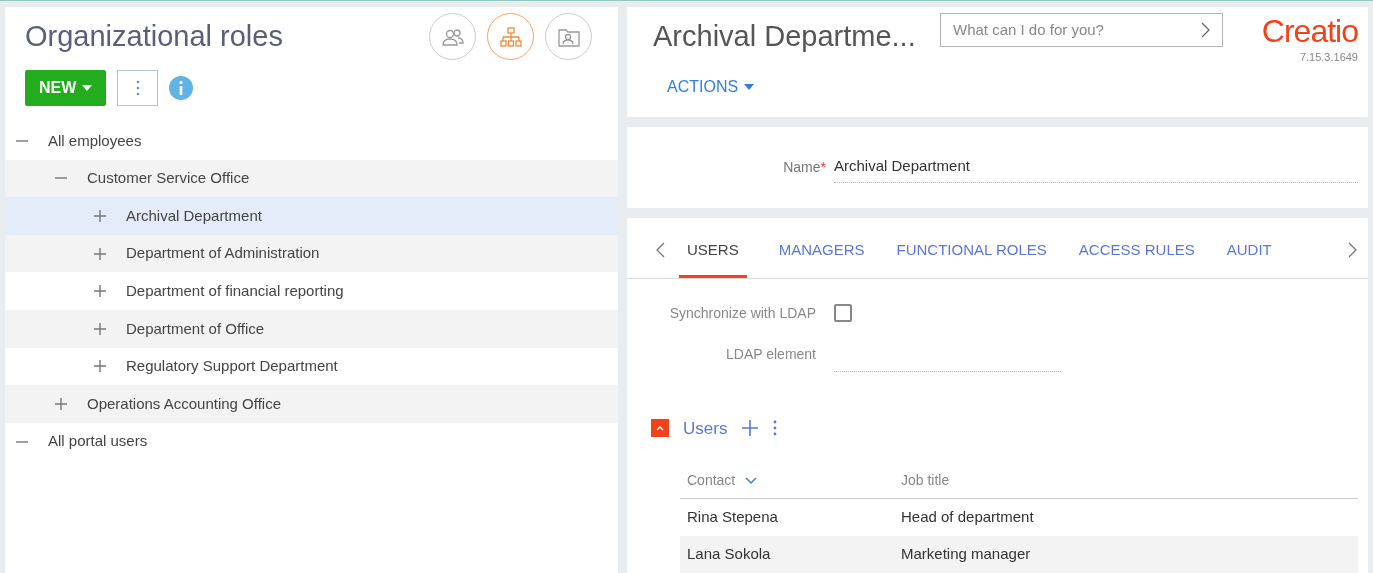 This screenshot has width=1373, height=573. Describe the element at coordinates (729, 554) in the screenshot. I see `table-cell-text: Lana Sokola` at that location.